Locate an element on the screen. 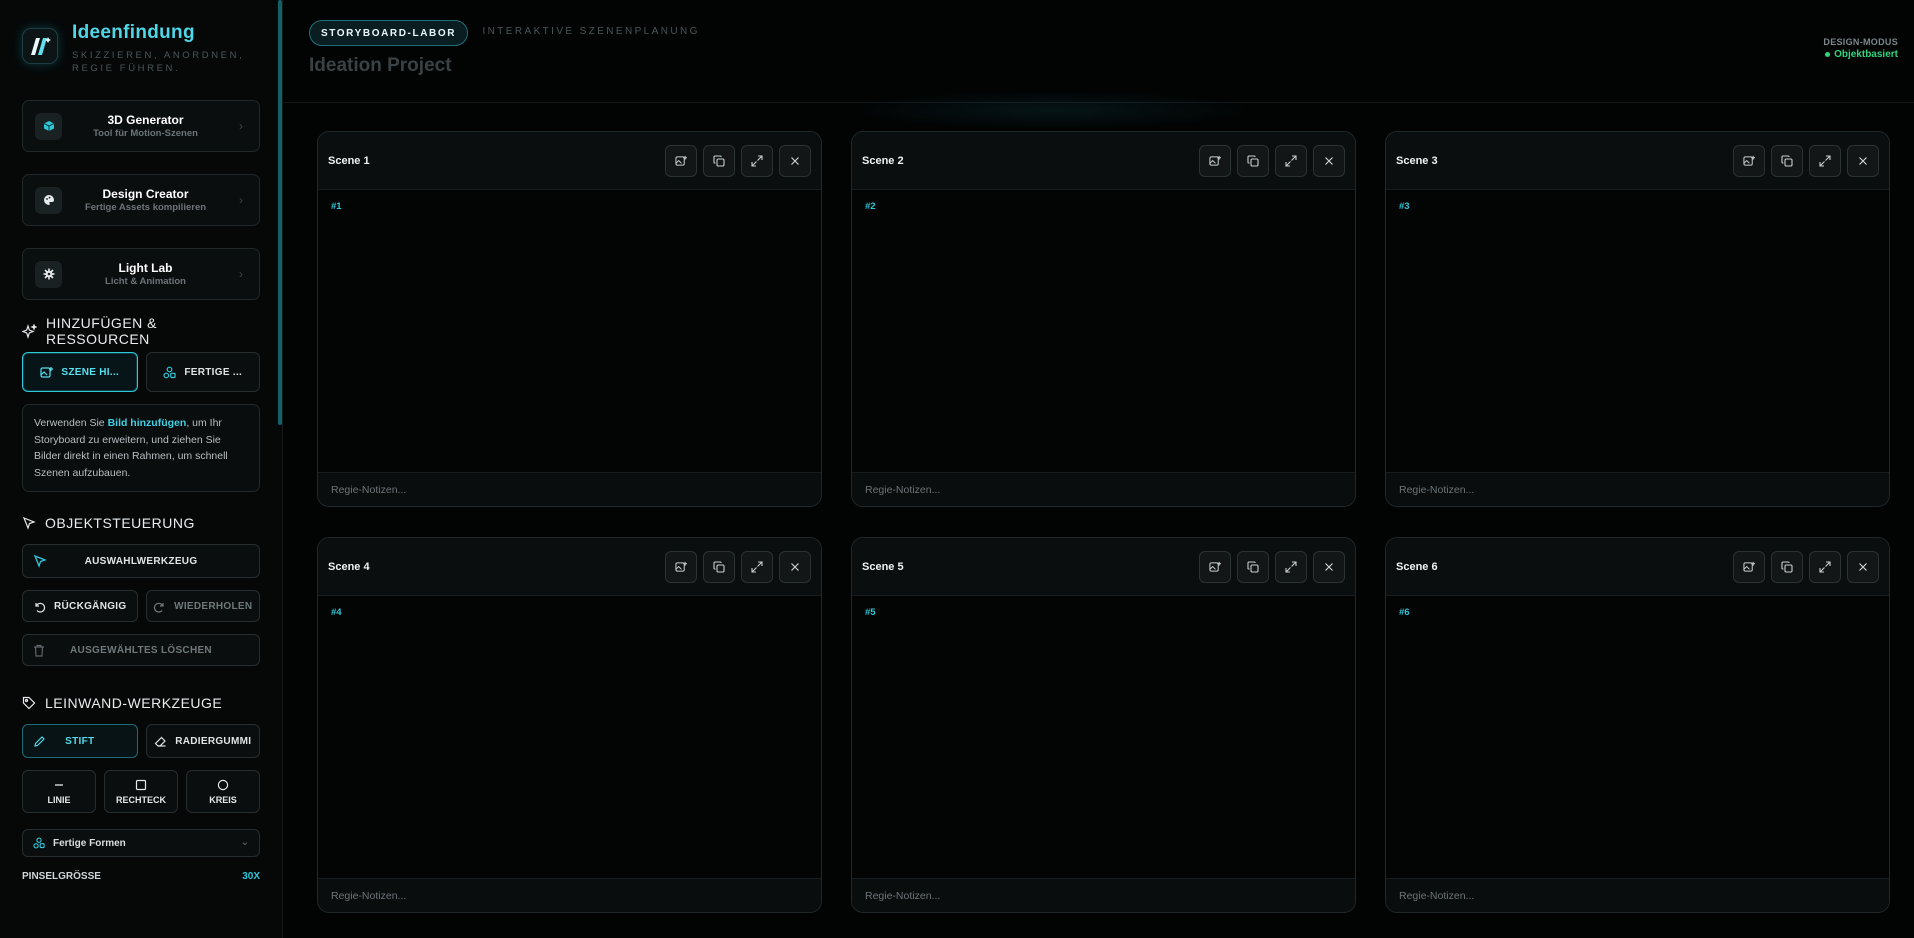 The width and height of the screenshot is (1914, 938). select-tool-label: AUSWAHLWERKZEUG is located at coordinates (141, 561).